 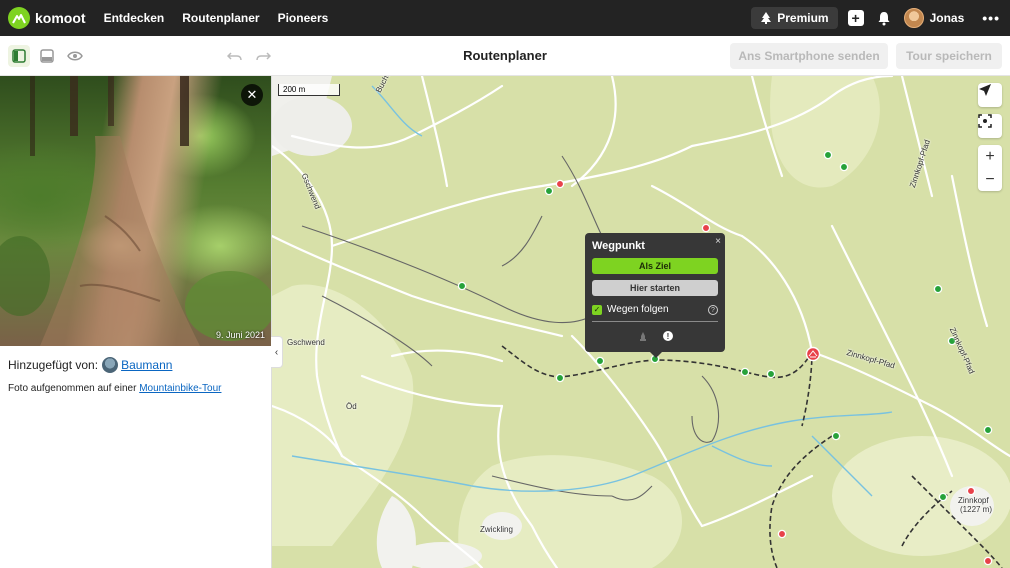 I want to click on trail-photo: ✕ 9. Juni 2021, so click(x=135, y=211).